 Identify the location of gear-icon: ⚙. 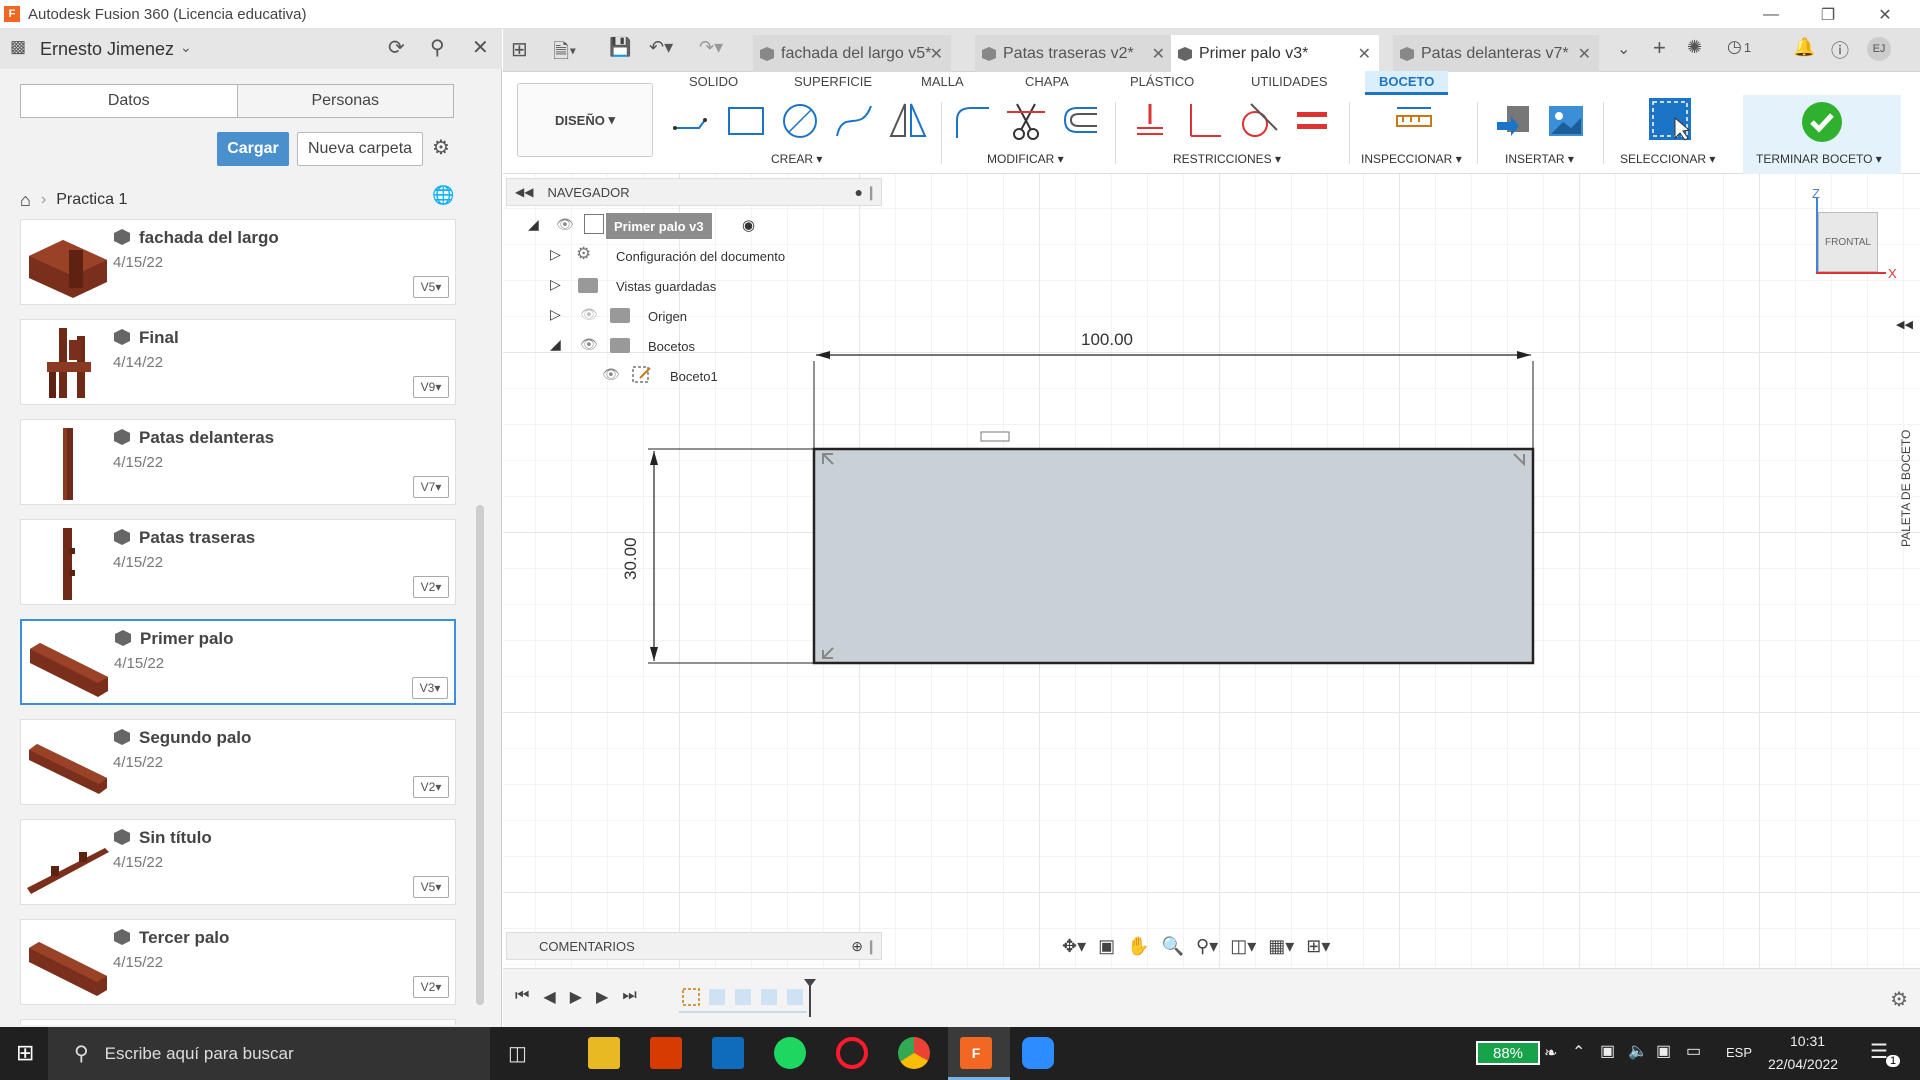
(441, 147).